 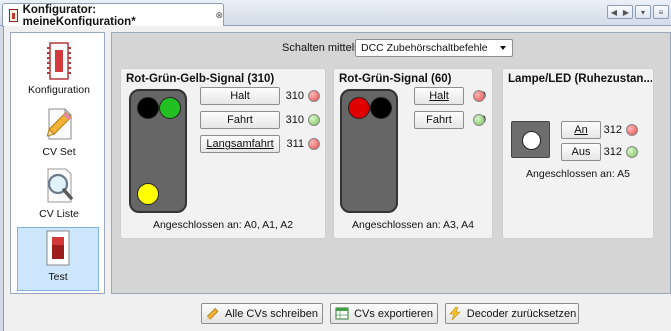 What do you see at coordinates (58, 277) in the screenshot?
I see `sidebar-item-label: Test` at bounding box center [58, 277].